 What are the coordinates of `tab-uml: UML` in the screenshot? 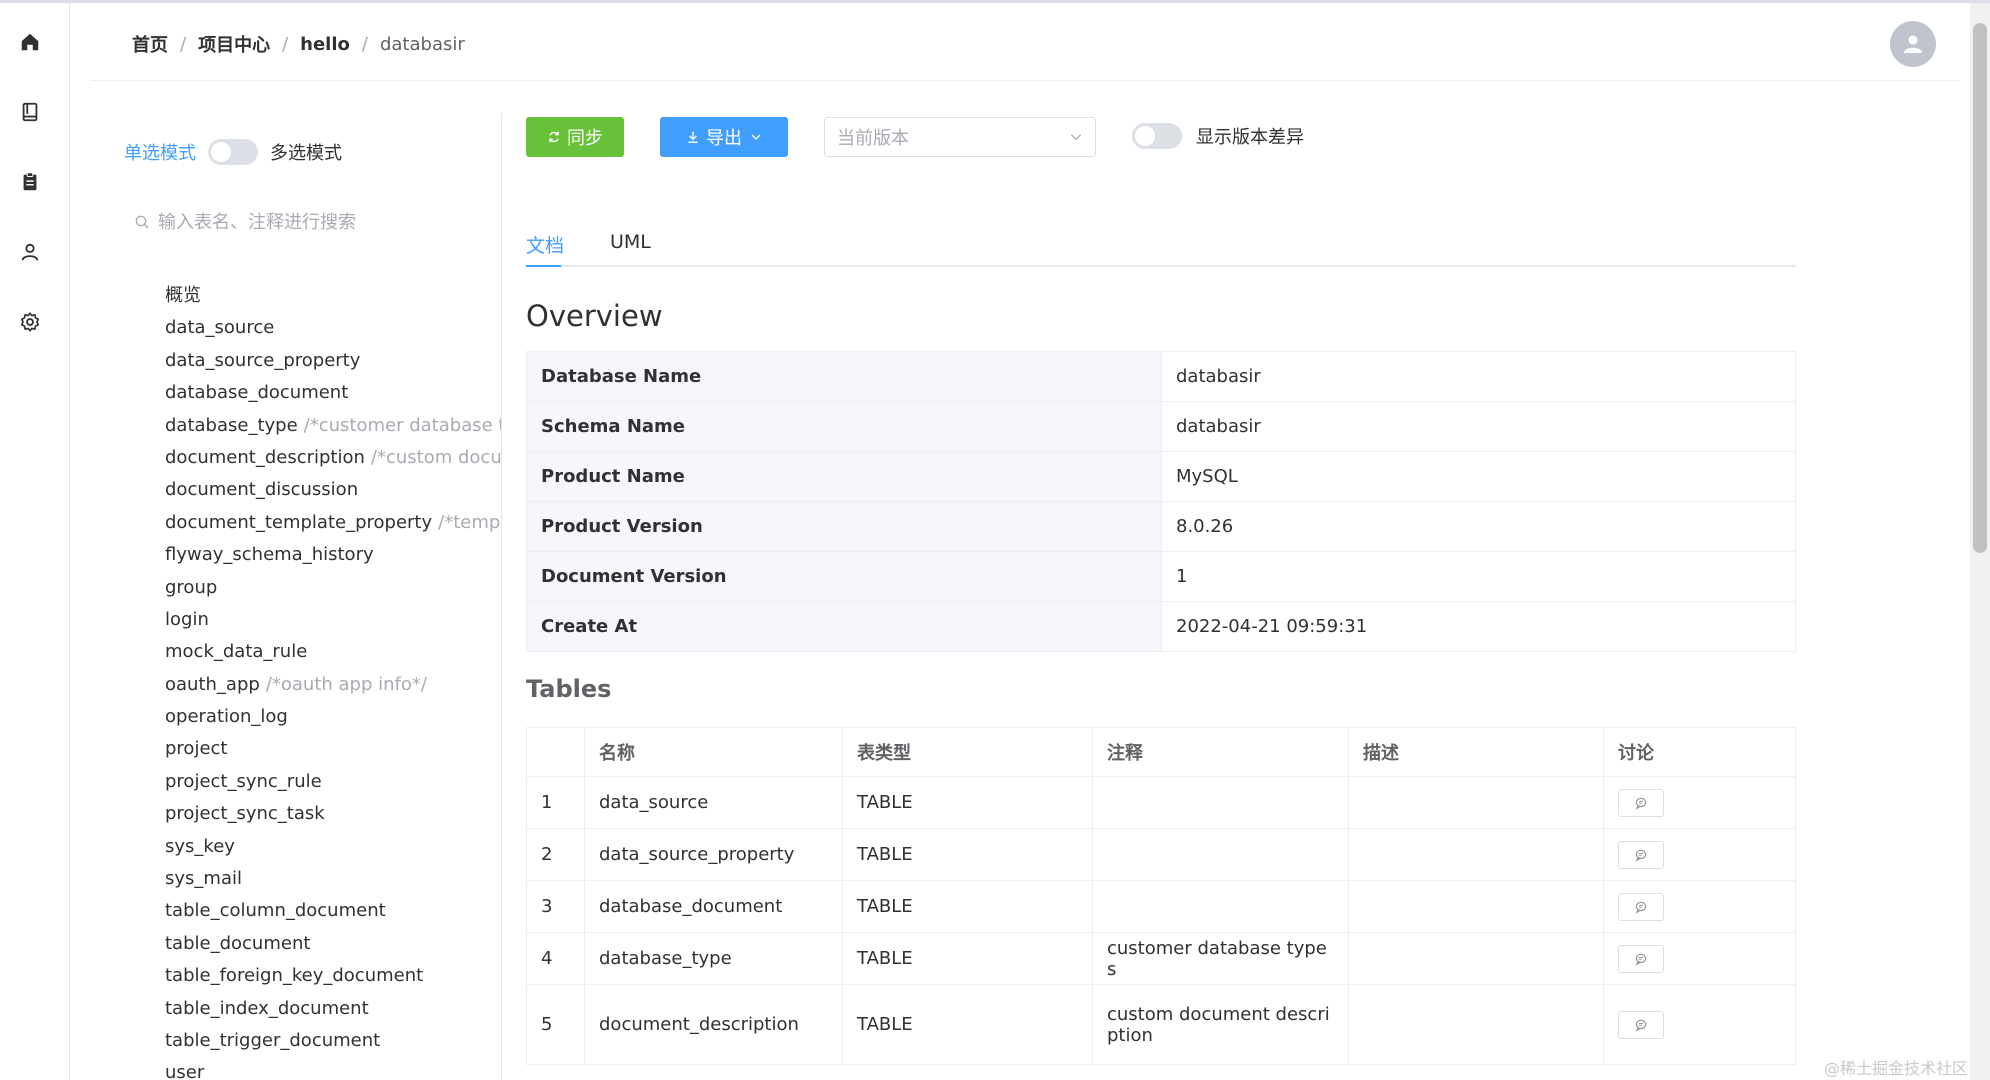 It's located at (630, 242).